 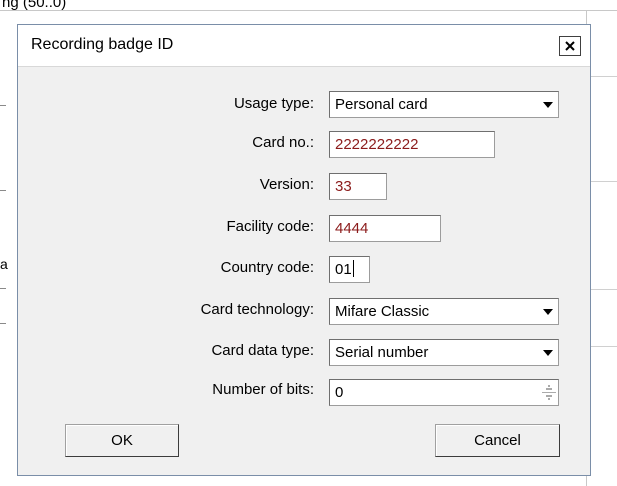 What do you see at coordinates (122, 440) in the screenshot?
I see `ok-button: OK` at bounding box center [122, 440].